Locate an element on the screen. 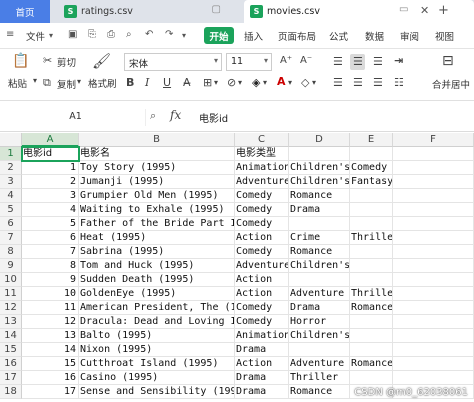  wrap-text-icon: ⇥ is located at coordinates (398, 60).